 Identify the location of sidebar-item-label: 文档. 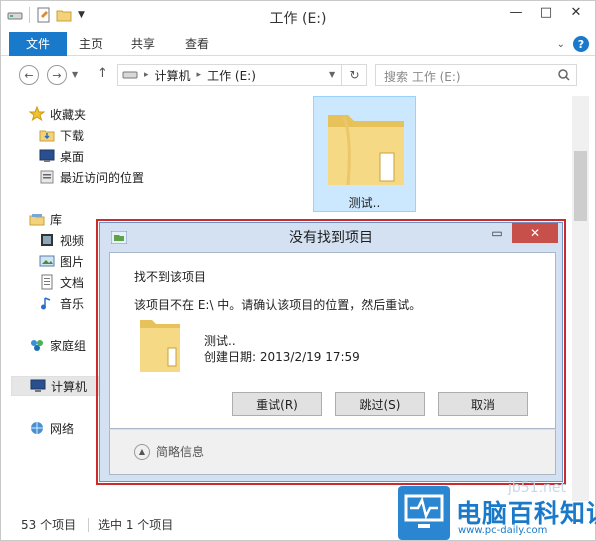
(72, 282).